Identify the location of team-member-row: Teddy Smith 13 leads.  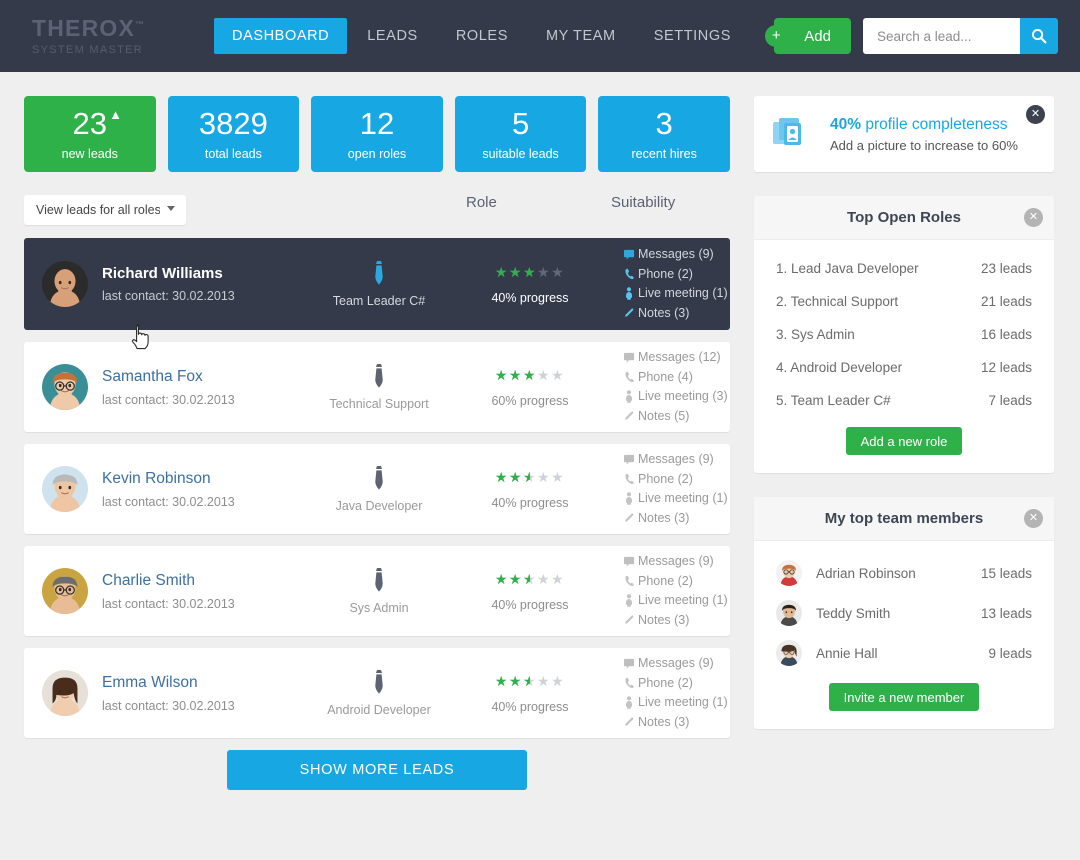
(904, 613).